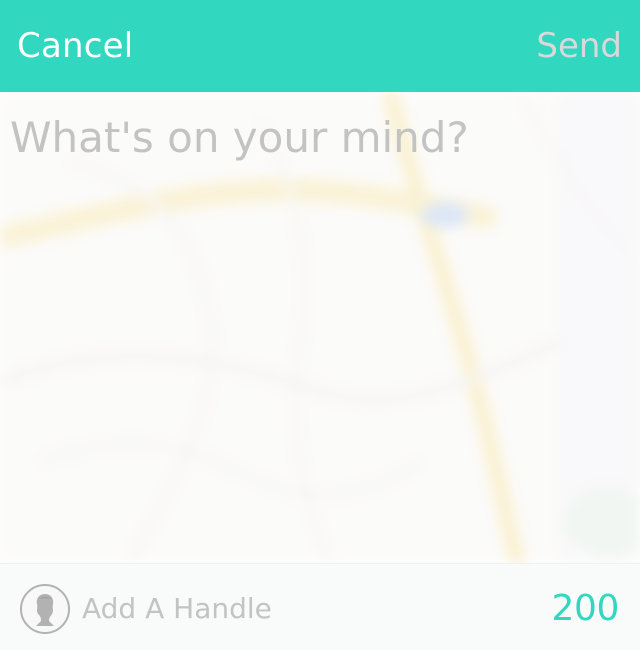 Image resolution: width=640 pixels, height=650 pixels. Describe the element at coordinates (75, 46) in the screenshot. I see `cancel-button: Cancel` at that location.